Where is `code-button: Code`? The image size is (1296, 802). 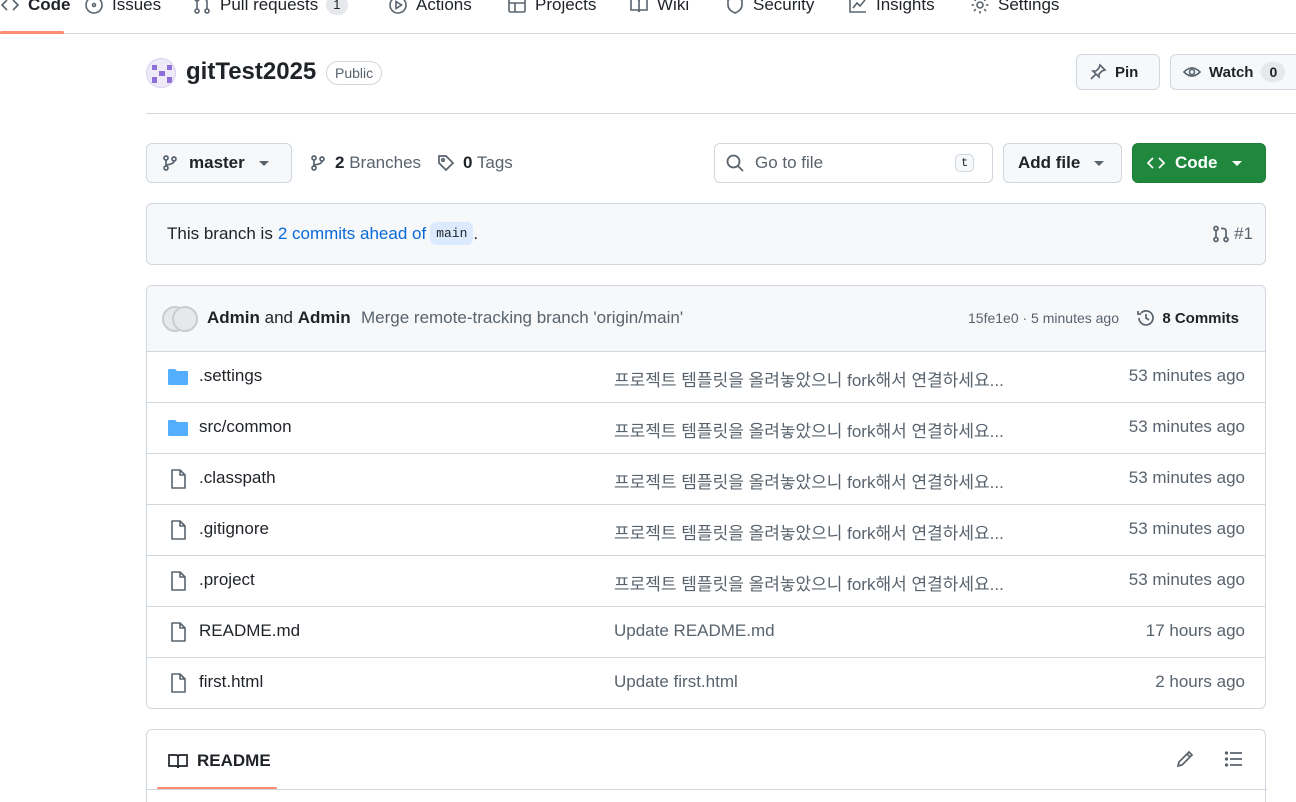
code-button: Code is located at coordinates (1199, 163).